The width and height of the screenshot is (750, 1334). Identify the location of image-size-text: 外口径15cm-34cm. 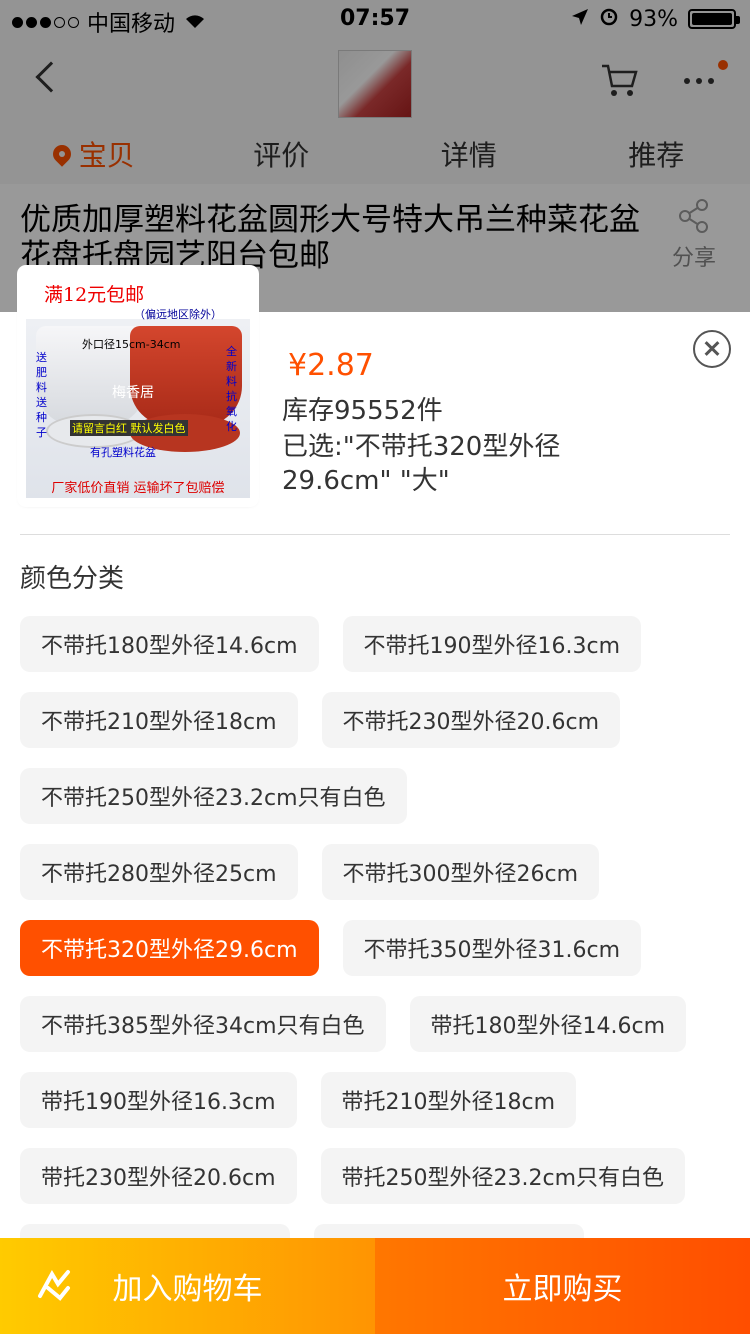
(131, 344).